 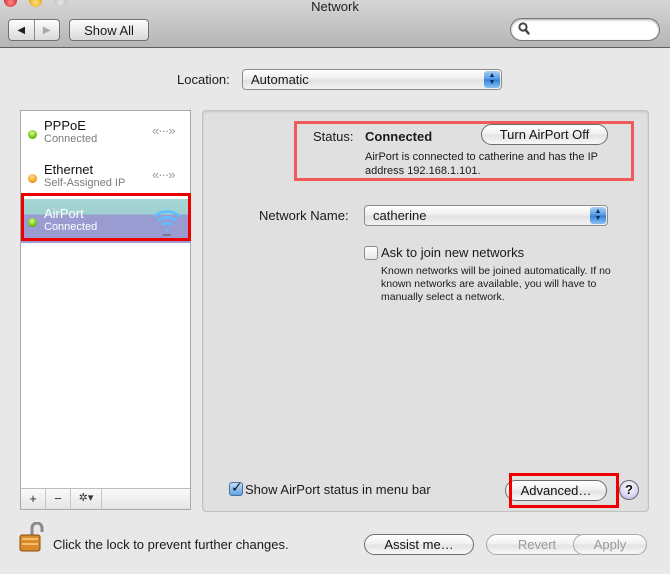 I want to click on back-arrow-icon: ◀, so click(x=21, y=30).